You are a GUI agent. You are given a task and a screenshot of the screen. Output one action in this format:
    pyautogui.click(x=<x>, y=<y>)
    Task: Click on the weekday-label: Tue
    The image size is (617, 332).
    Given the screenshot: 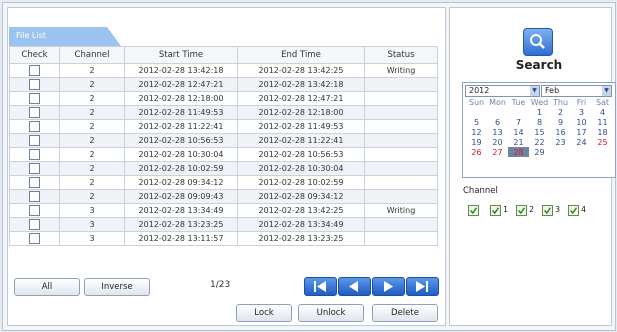 What is the action you would take?
    pyautogui.click(x=518, y=102)
    